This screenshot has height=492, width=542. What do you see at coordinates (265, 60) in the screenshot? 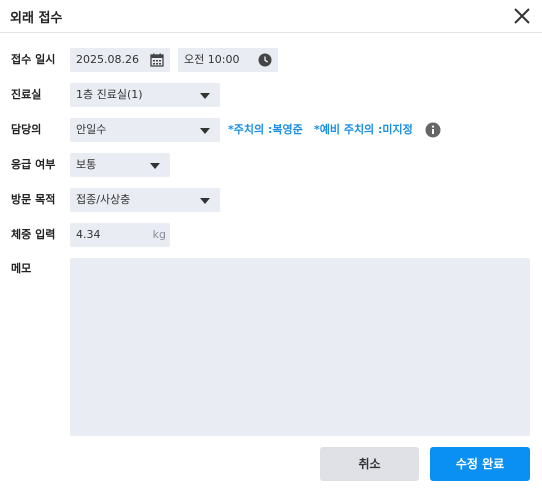
I see `clock-icon` at bounding box center [265, 60].